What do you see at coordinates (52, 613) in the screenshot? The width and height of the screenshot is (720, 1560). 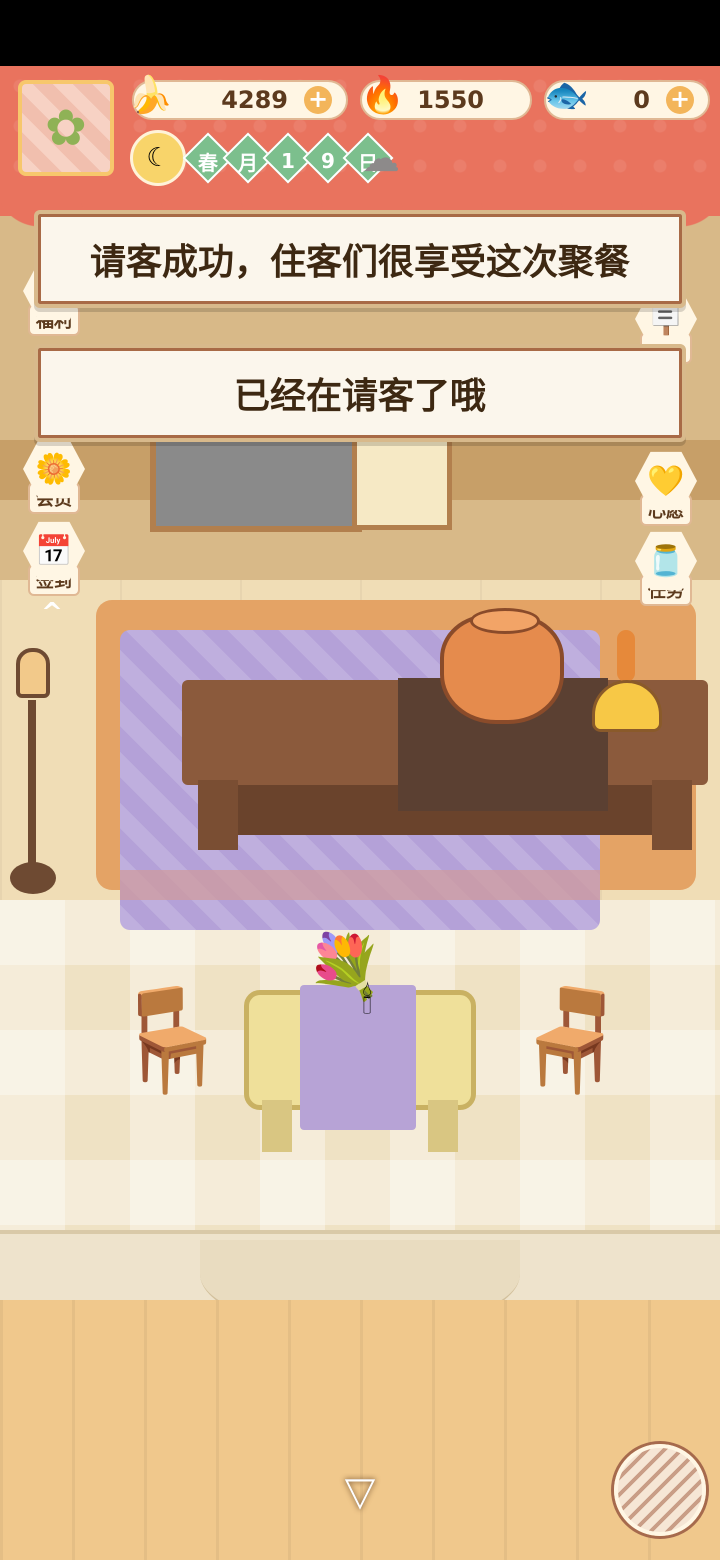 I see `collapse-arrow-icon: ^` at bounding box center [52, 613].